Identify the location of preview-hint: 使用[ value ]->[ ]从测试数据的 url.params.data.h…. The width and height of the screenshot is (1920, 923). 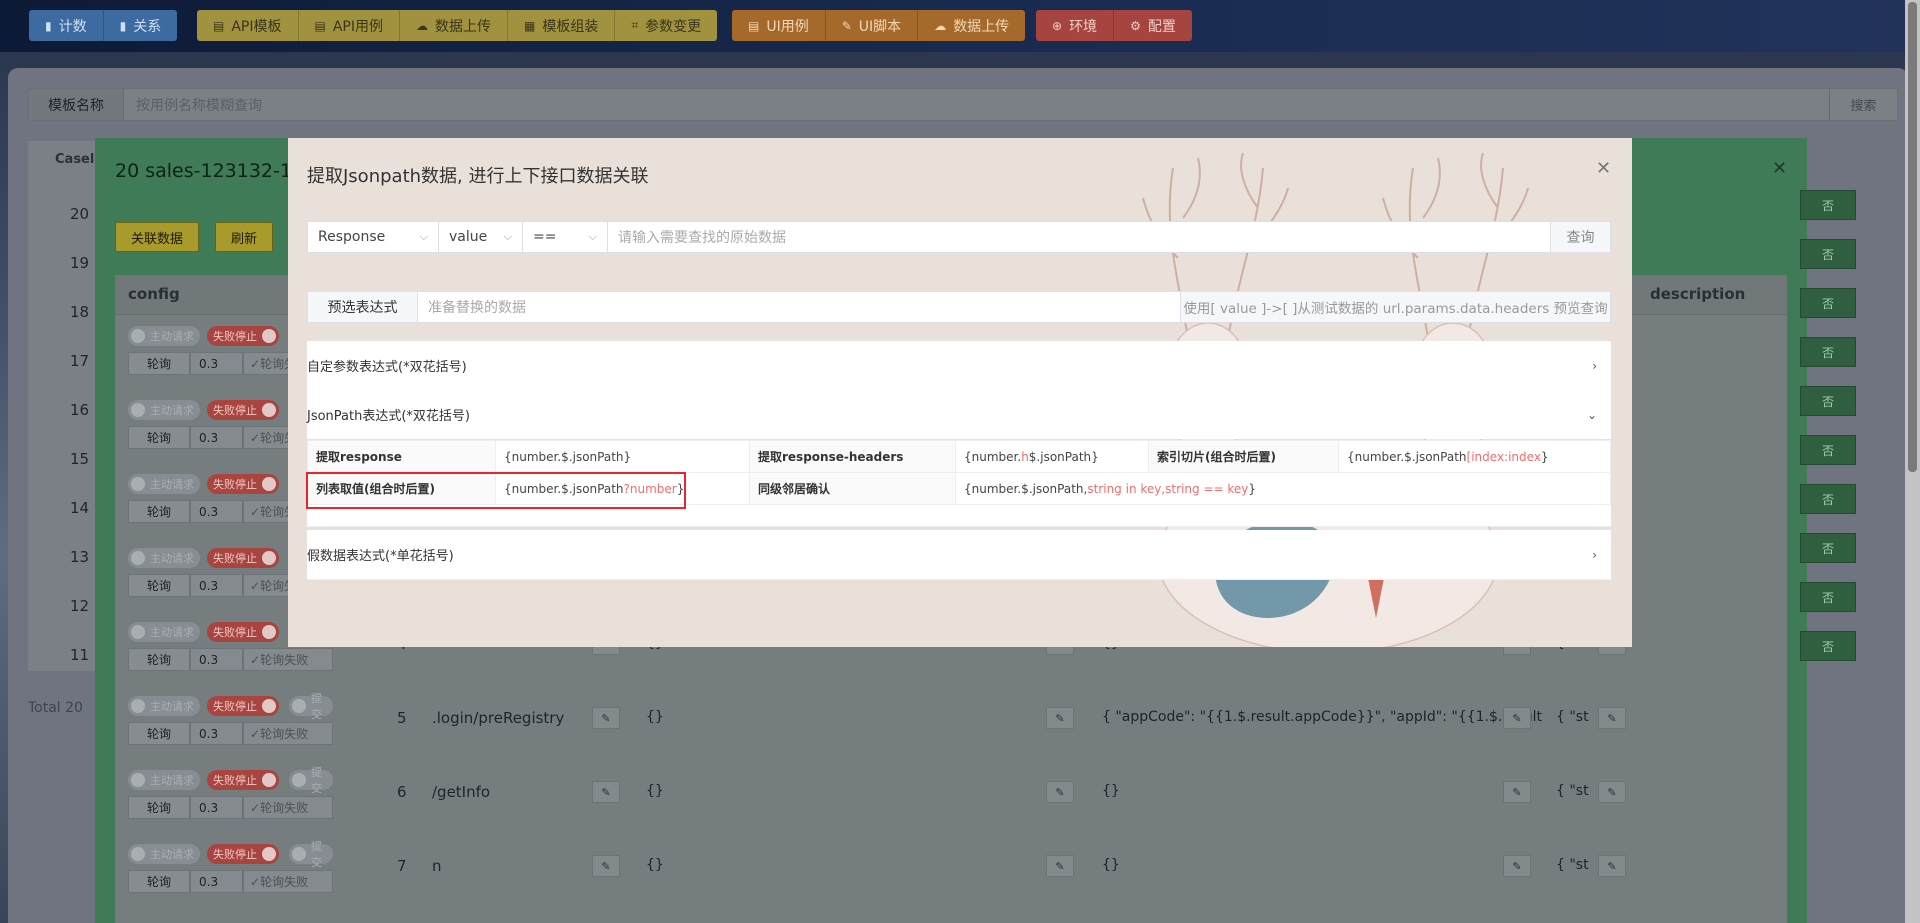
(1395, 307).